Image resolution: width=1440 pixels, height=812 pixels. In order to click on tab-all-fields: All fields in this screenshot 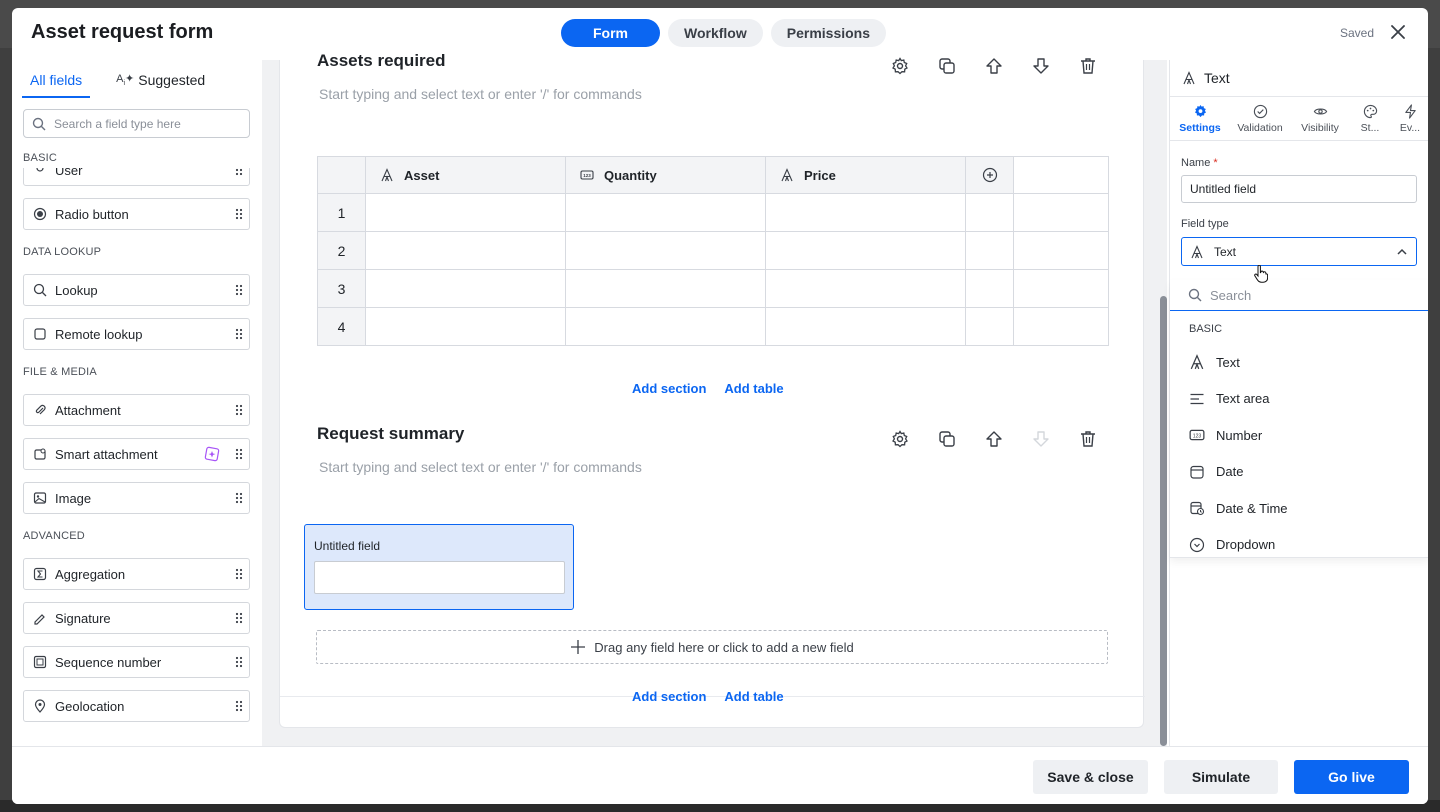, I will do `click(56, 85)`.